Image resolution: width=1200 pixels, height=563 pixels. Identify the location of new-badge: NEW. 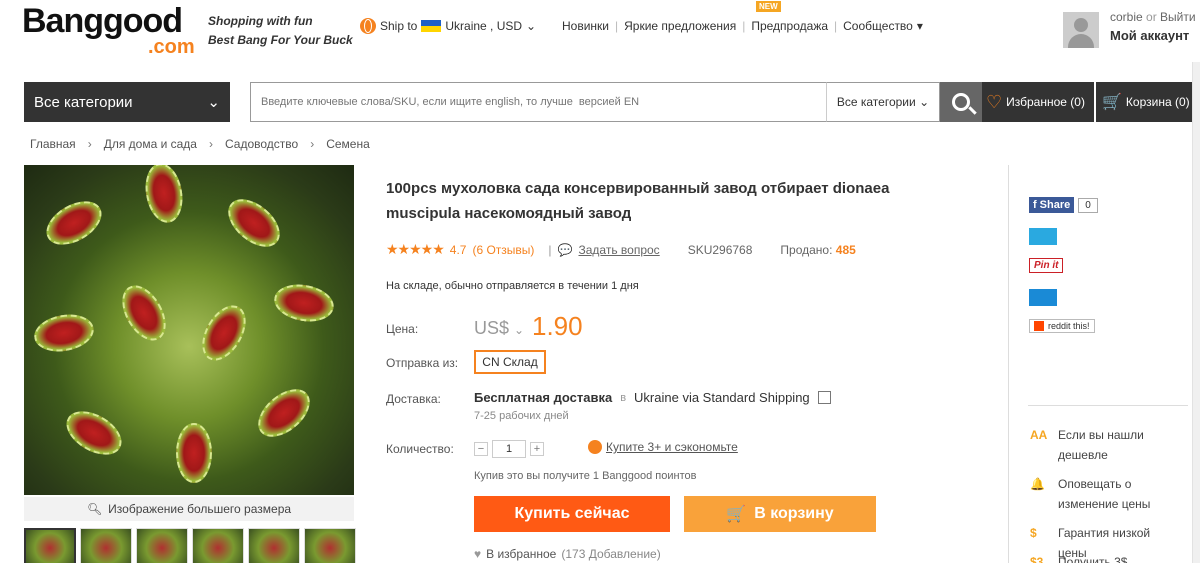
(768, 6).